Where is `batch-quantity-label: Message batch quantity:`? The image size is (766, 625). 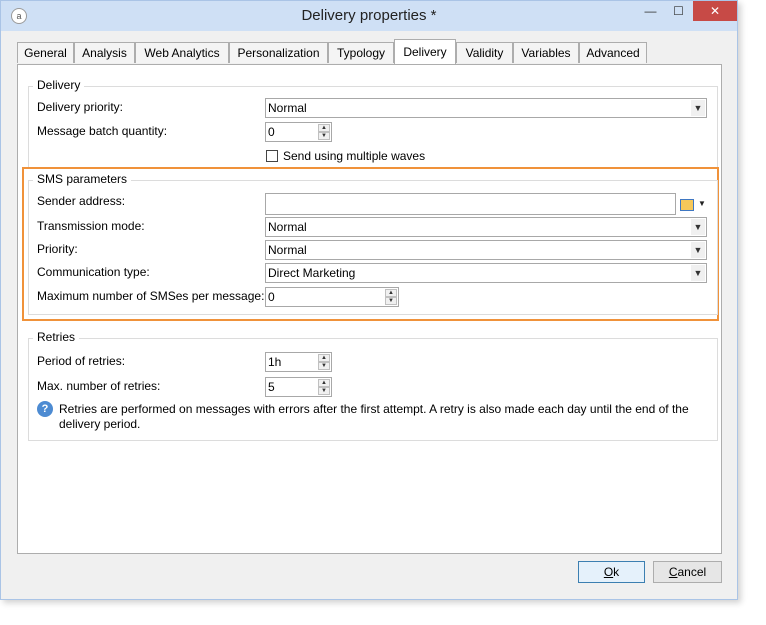
batch-quantity-label: Message batch quantity: is located at coordinates (102, 131).